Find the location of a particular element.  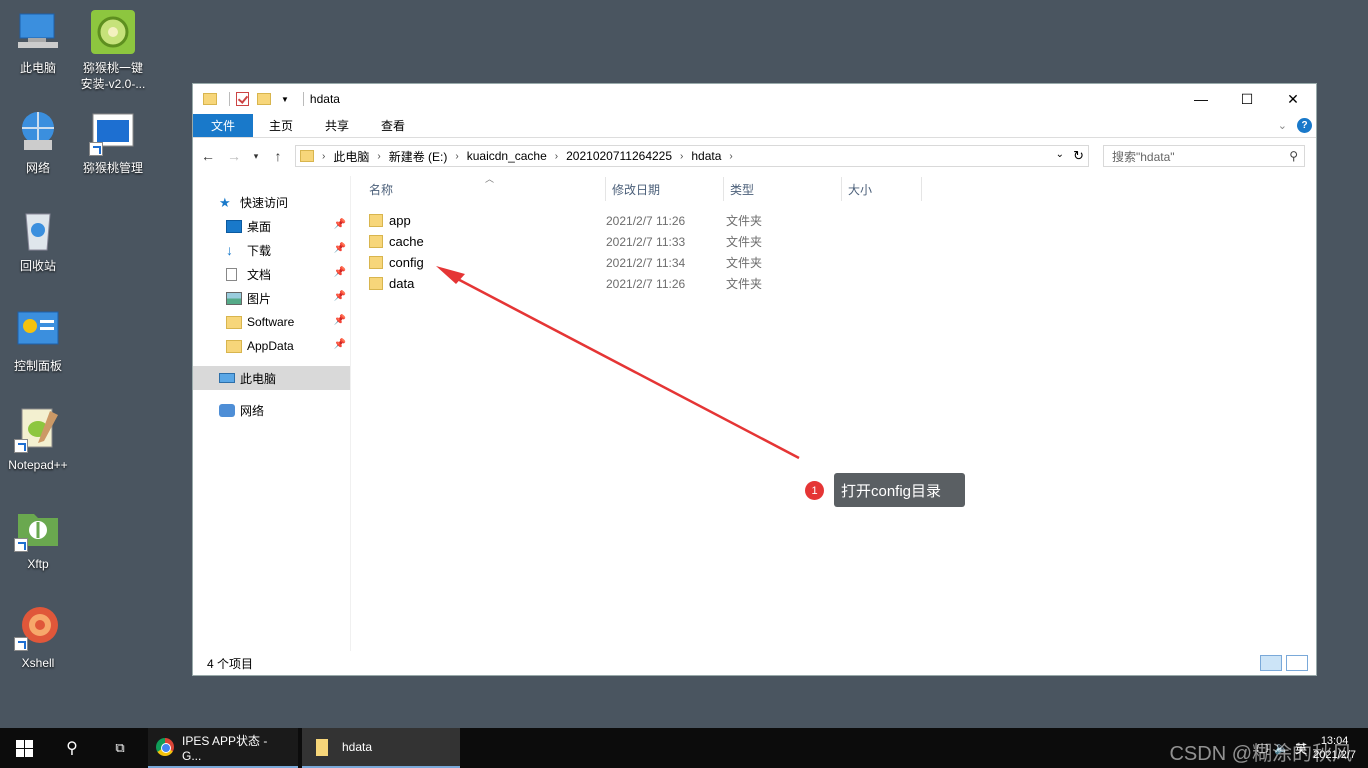

search-icon: ⚲ is located at coordinates (72, 748).